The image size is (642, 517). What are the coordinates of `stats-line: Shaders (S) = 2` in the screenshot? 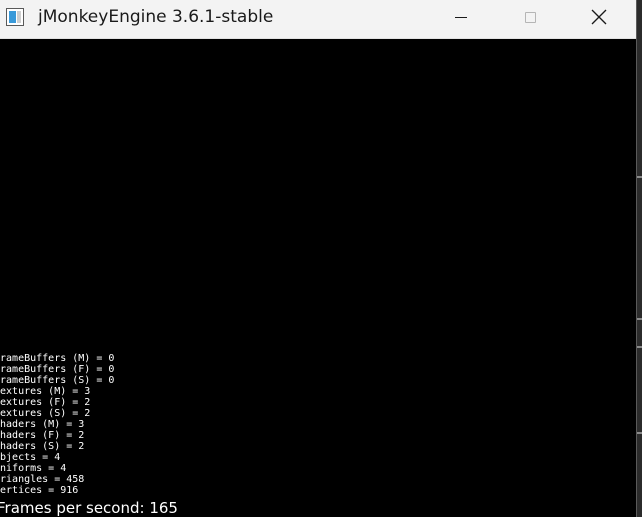 It's located at (42, 446).